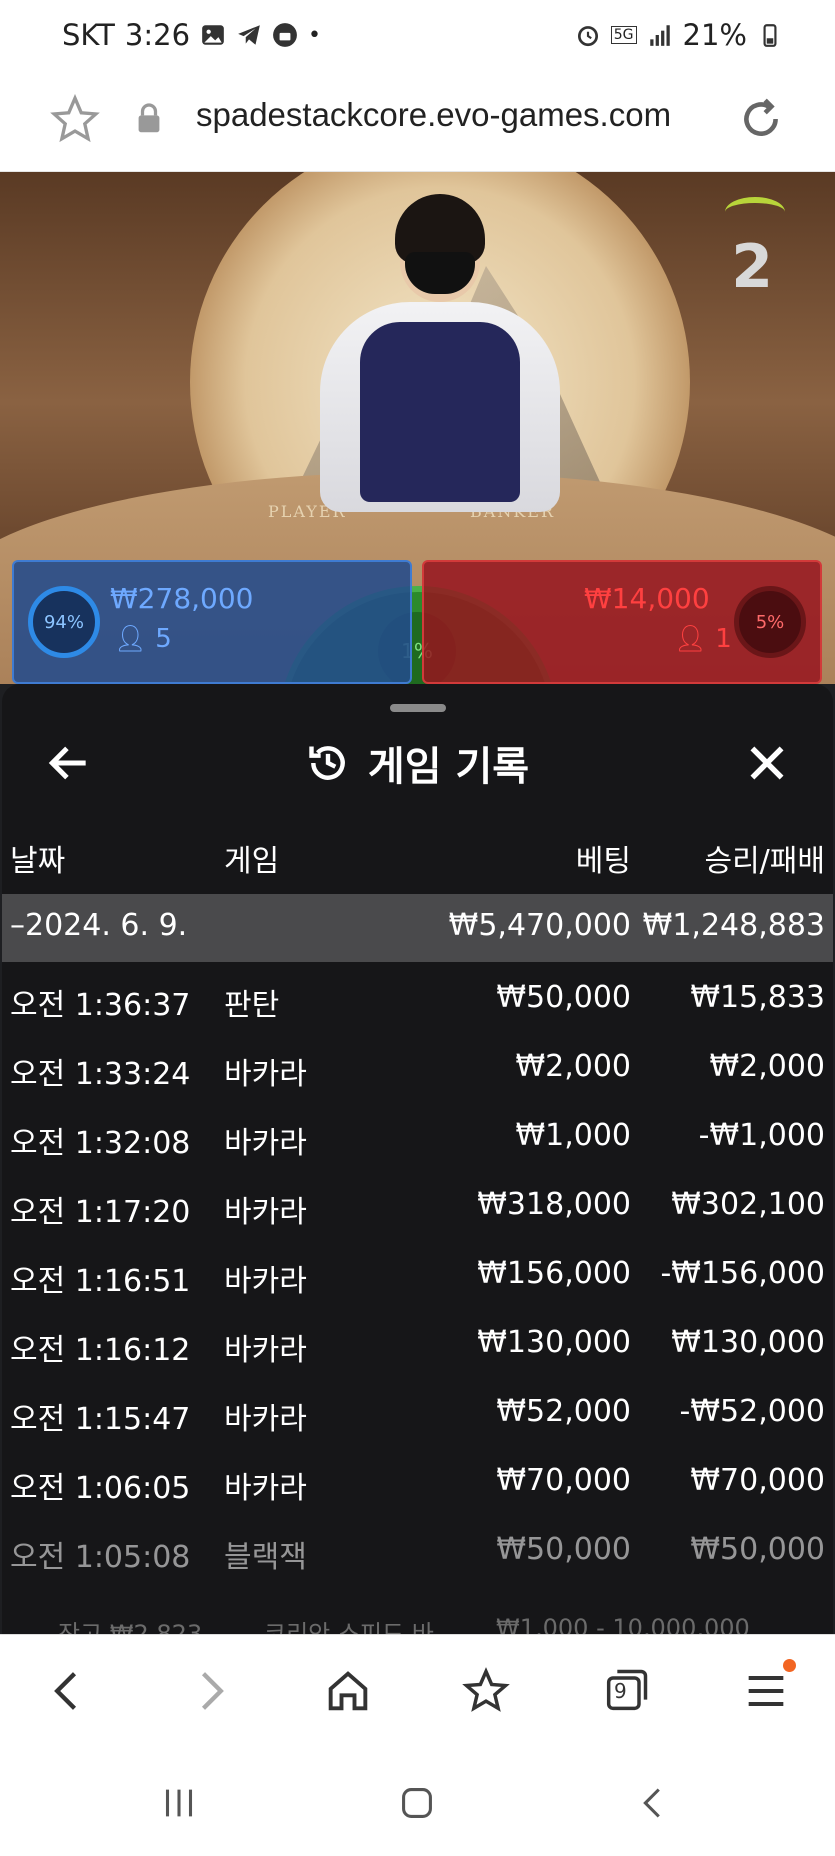 Image resolution: width=835 pixels, height=1856 pixels. What do you see at coordinates (252, 1005) in the screenshot?
I see `row-game: 판탄` at bounding box center [252, 1005].